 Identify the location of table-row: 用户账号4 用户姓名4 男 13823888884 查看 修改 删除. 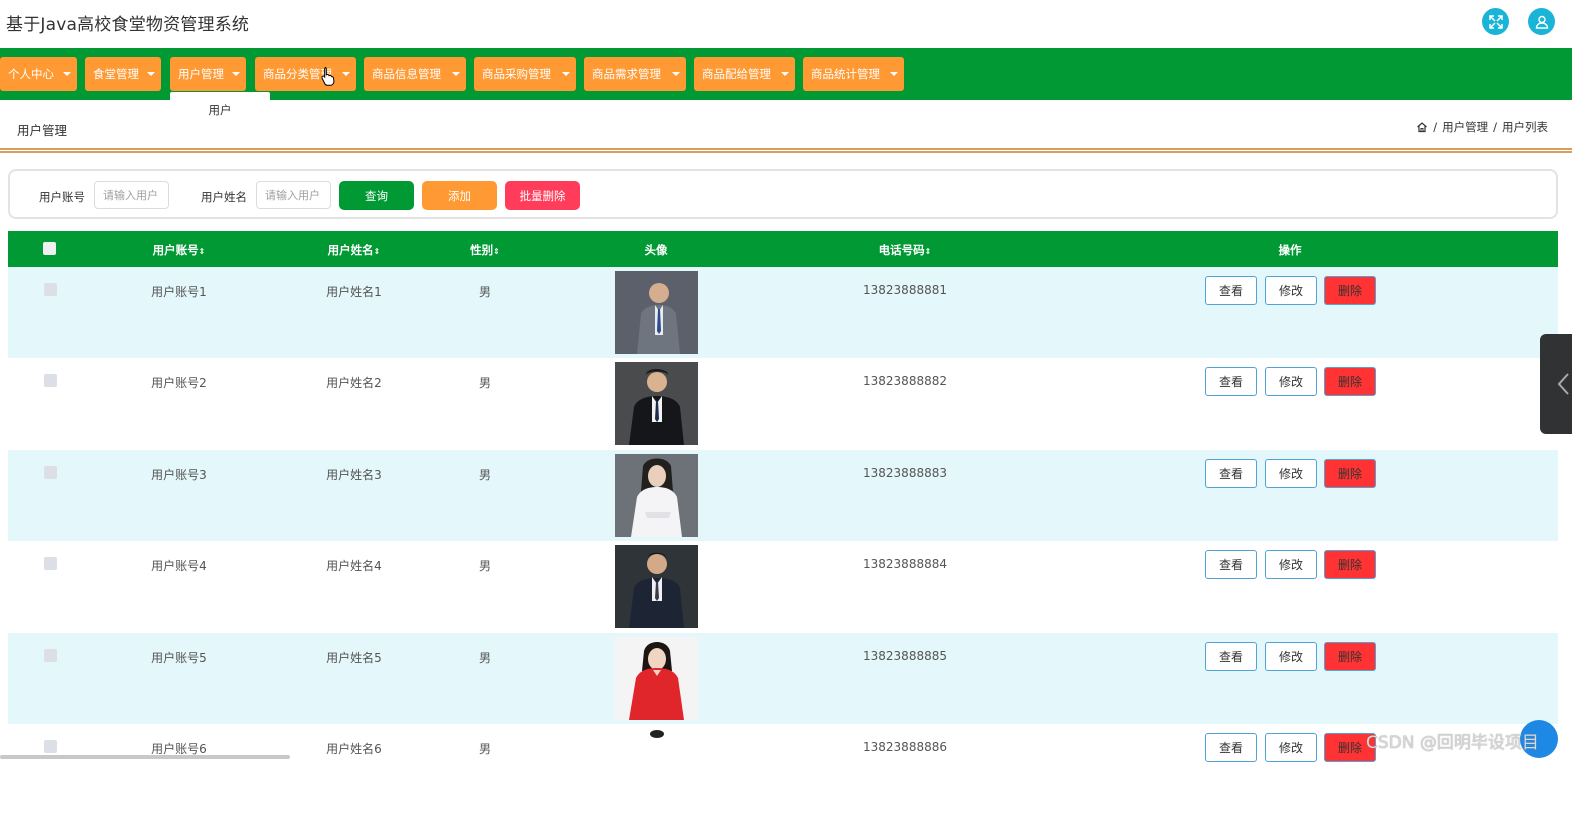
(783, 586).